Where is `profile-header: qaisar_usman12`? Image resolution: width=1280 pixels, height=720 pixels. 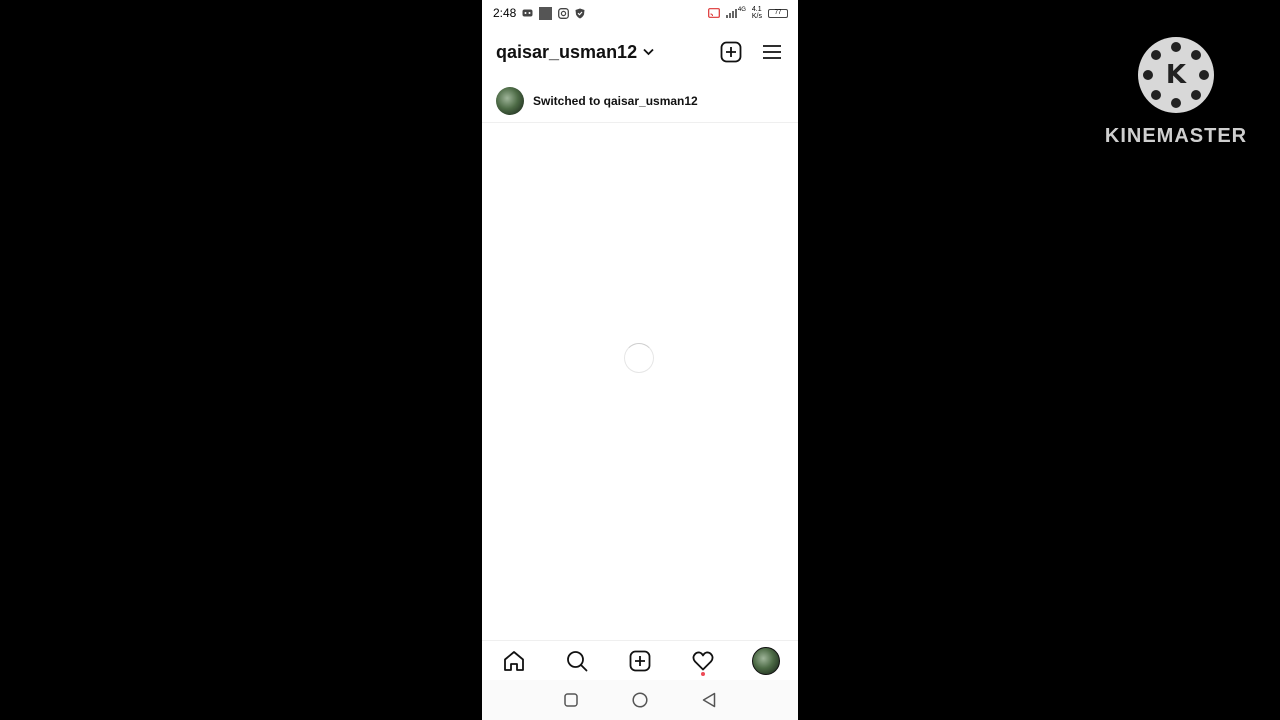 profile-header: qaisar_usman12 is located at coordinates (640, 52).